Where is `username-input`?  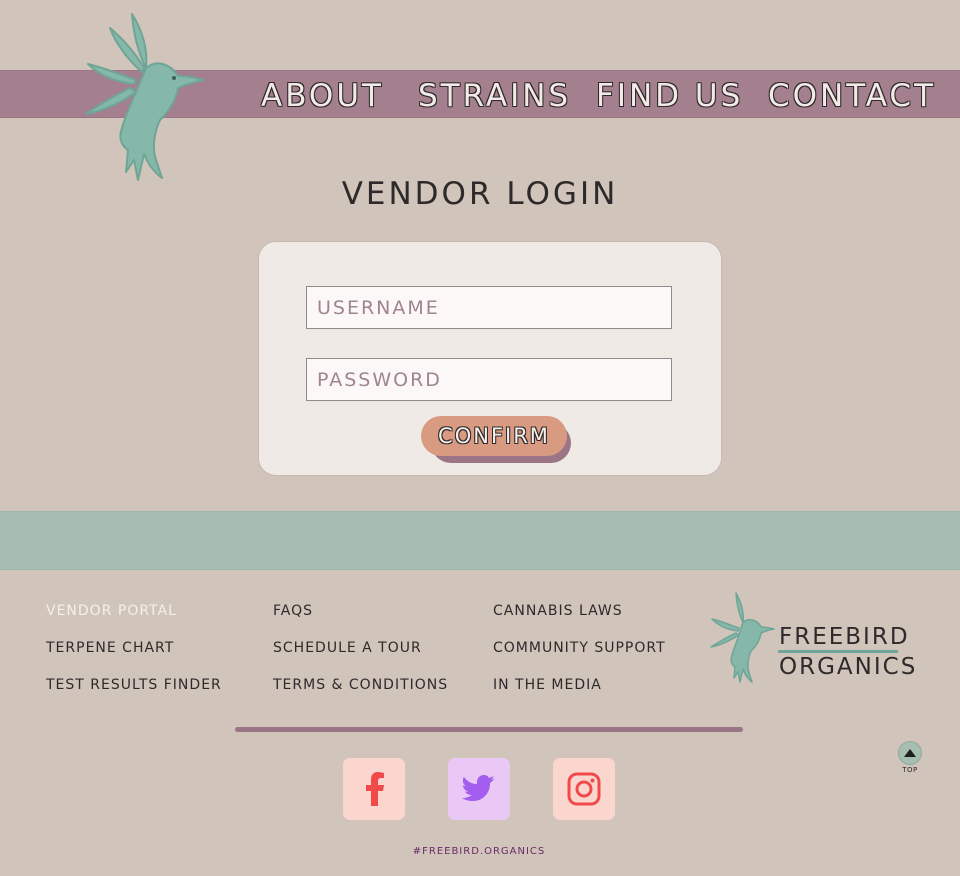 username-input is located at coordinates (489, 307).